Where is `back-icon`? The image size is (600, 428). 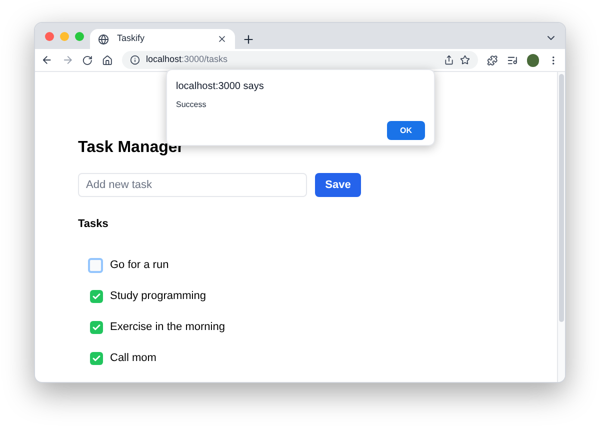
back-icon is located at coordinates (47, 60).